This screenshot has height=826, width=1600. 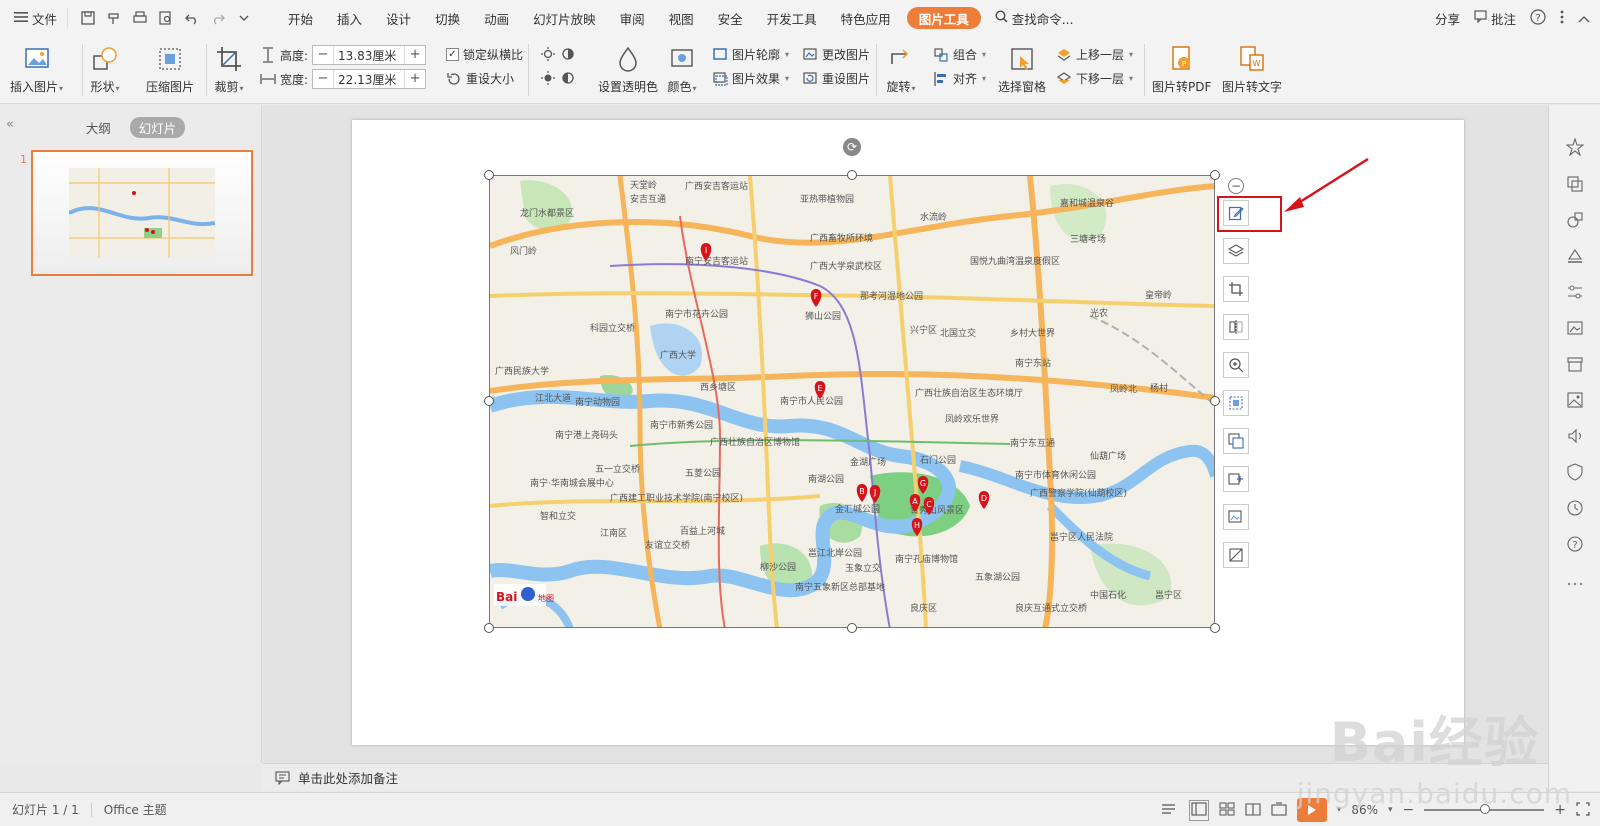 I want to click on print-preview-icon, so click(x=166, y=18).